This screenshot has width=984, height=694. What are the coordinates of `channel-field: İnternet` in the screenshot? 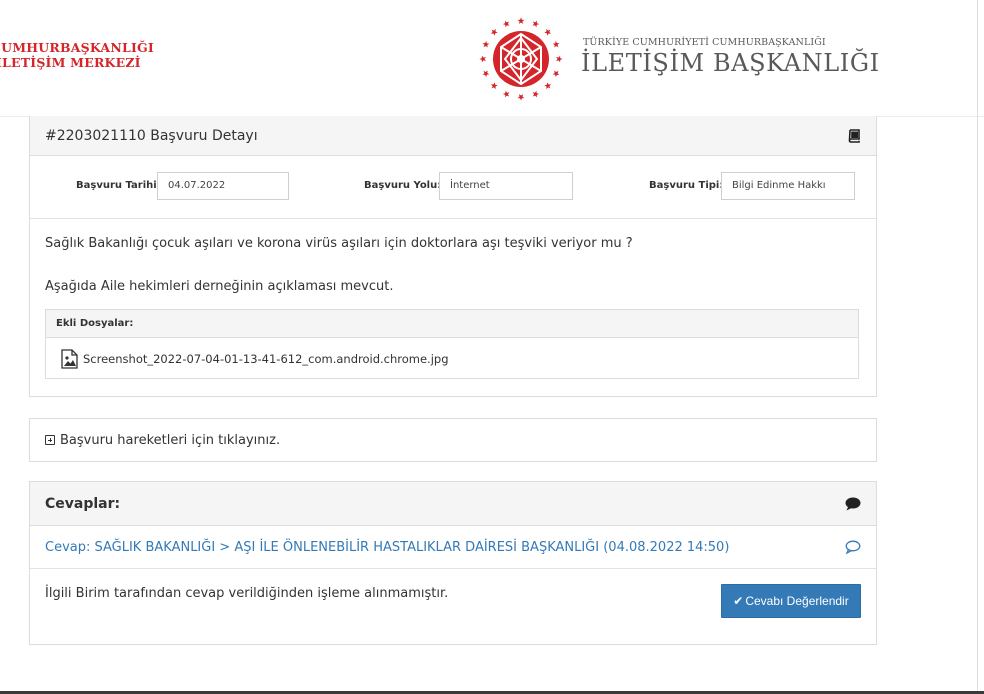 It's located at (506, 186).